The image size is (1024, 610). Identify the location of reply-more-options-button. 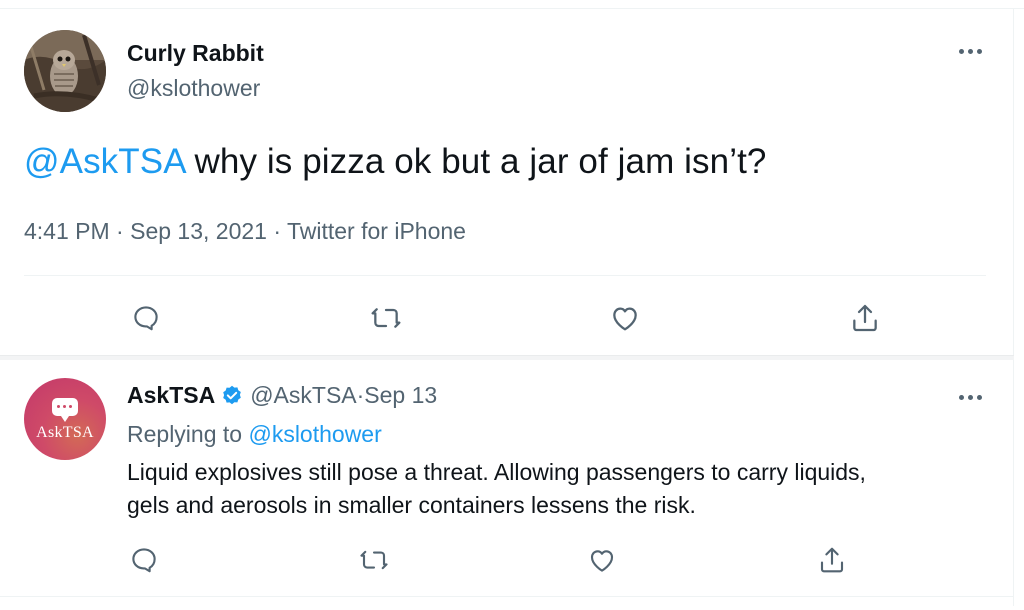
(970, 397).